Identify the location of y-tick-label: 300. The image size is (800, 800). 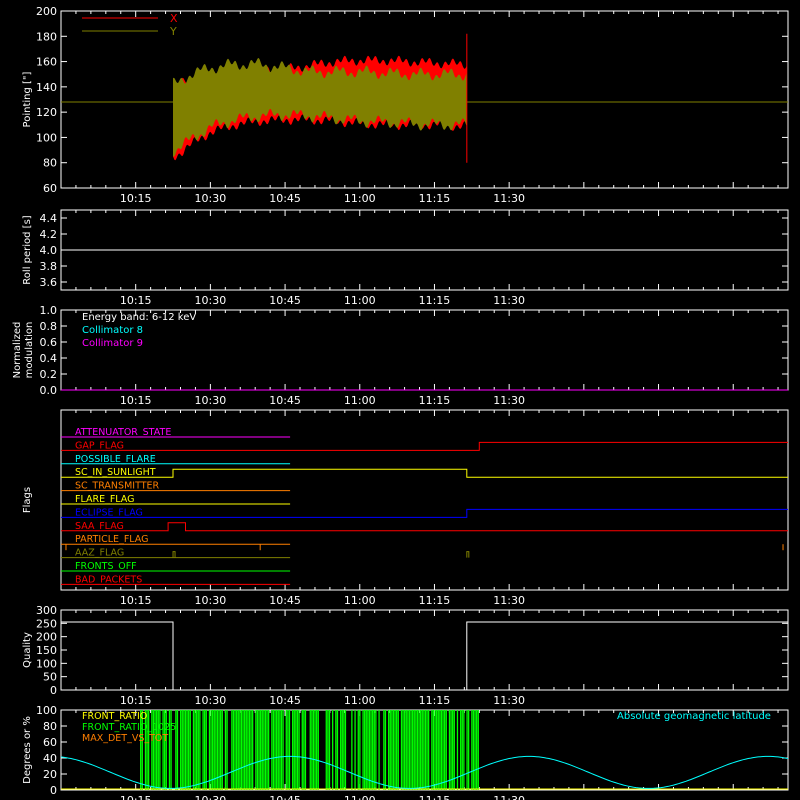
(46, 610).